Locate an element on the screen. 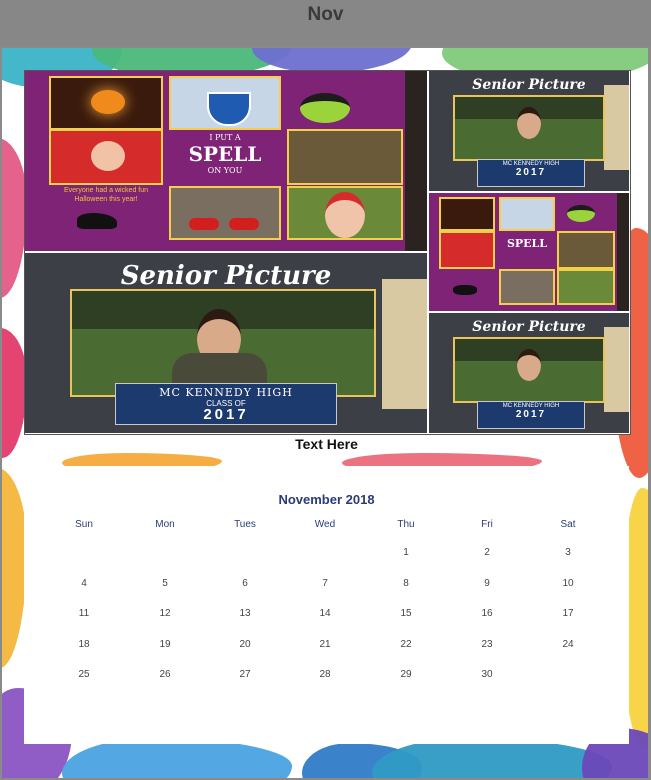  halloween-collage-small: SPELL is located at coordinates (529, 252).